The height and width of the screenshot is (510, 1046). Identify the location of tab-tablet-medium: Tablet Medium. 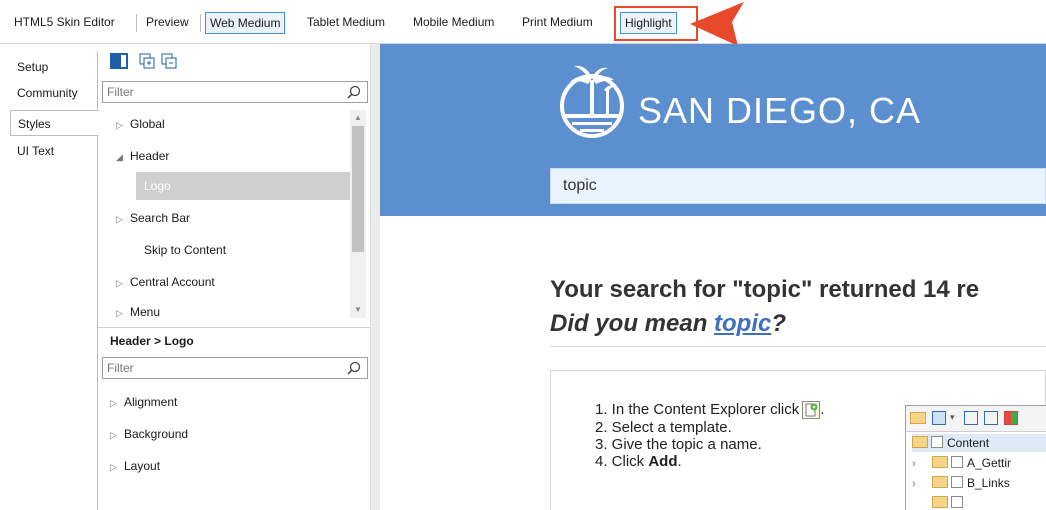
(346, 23).